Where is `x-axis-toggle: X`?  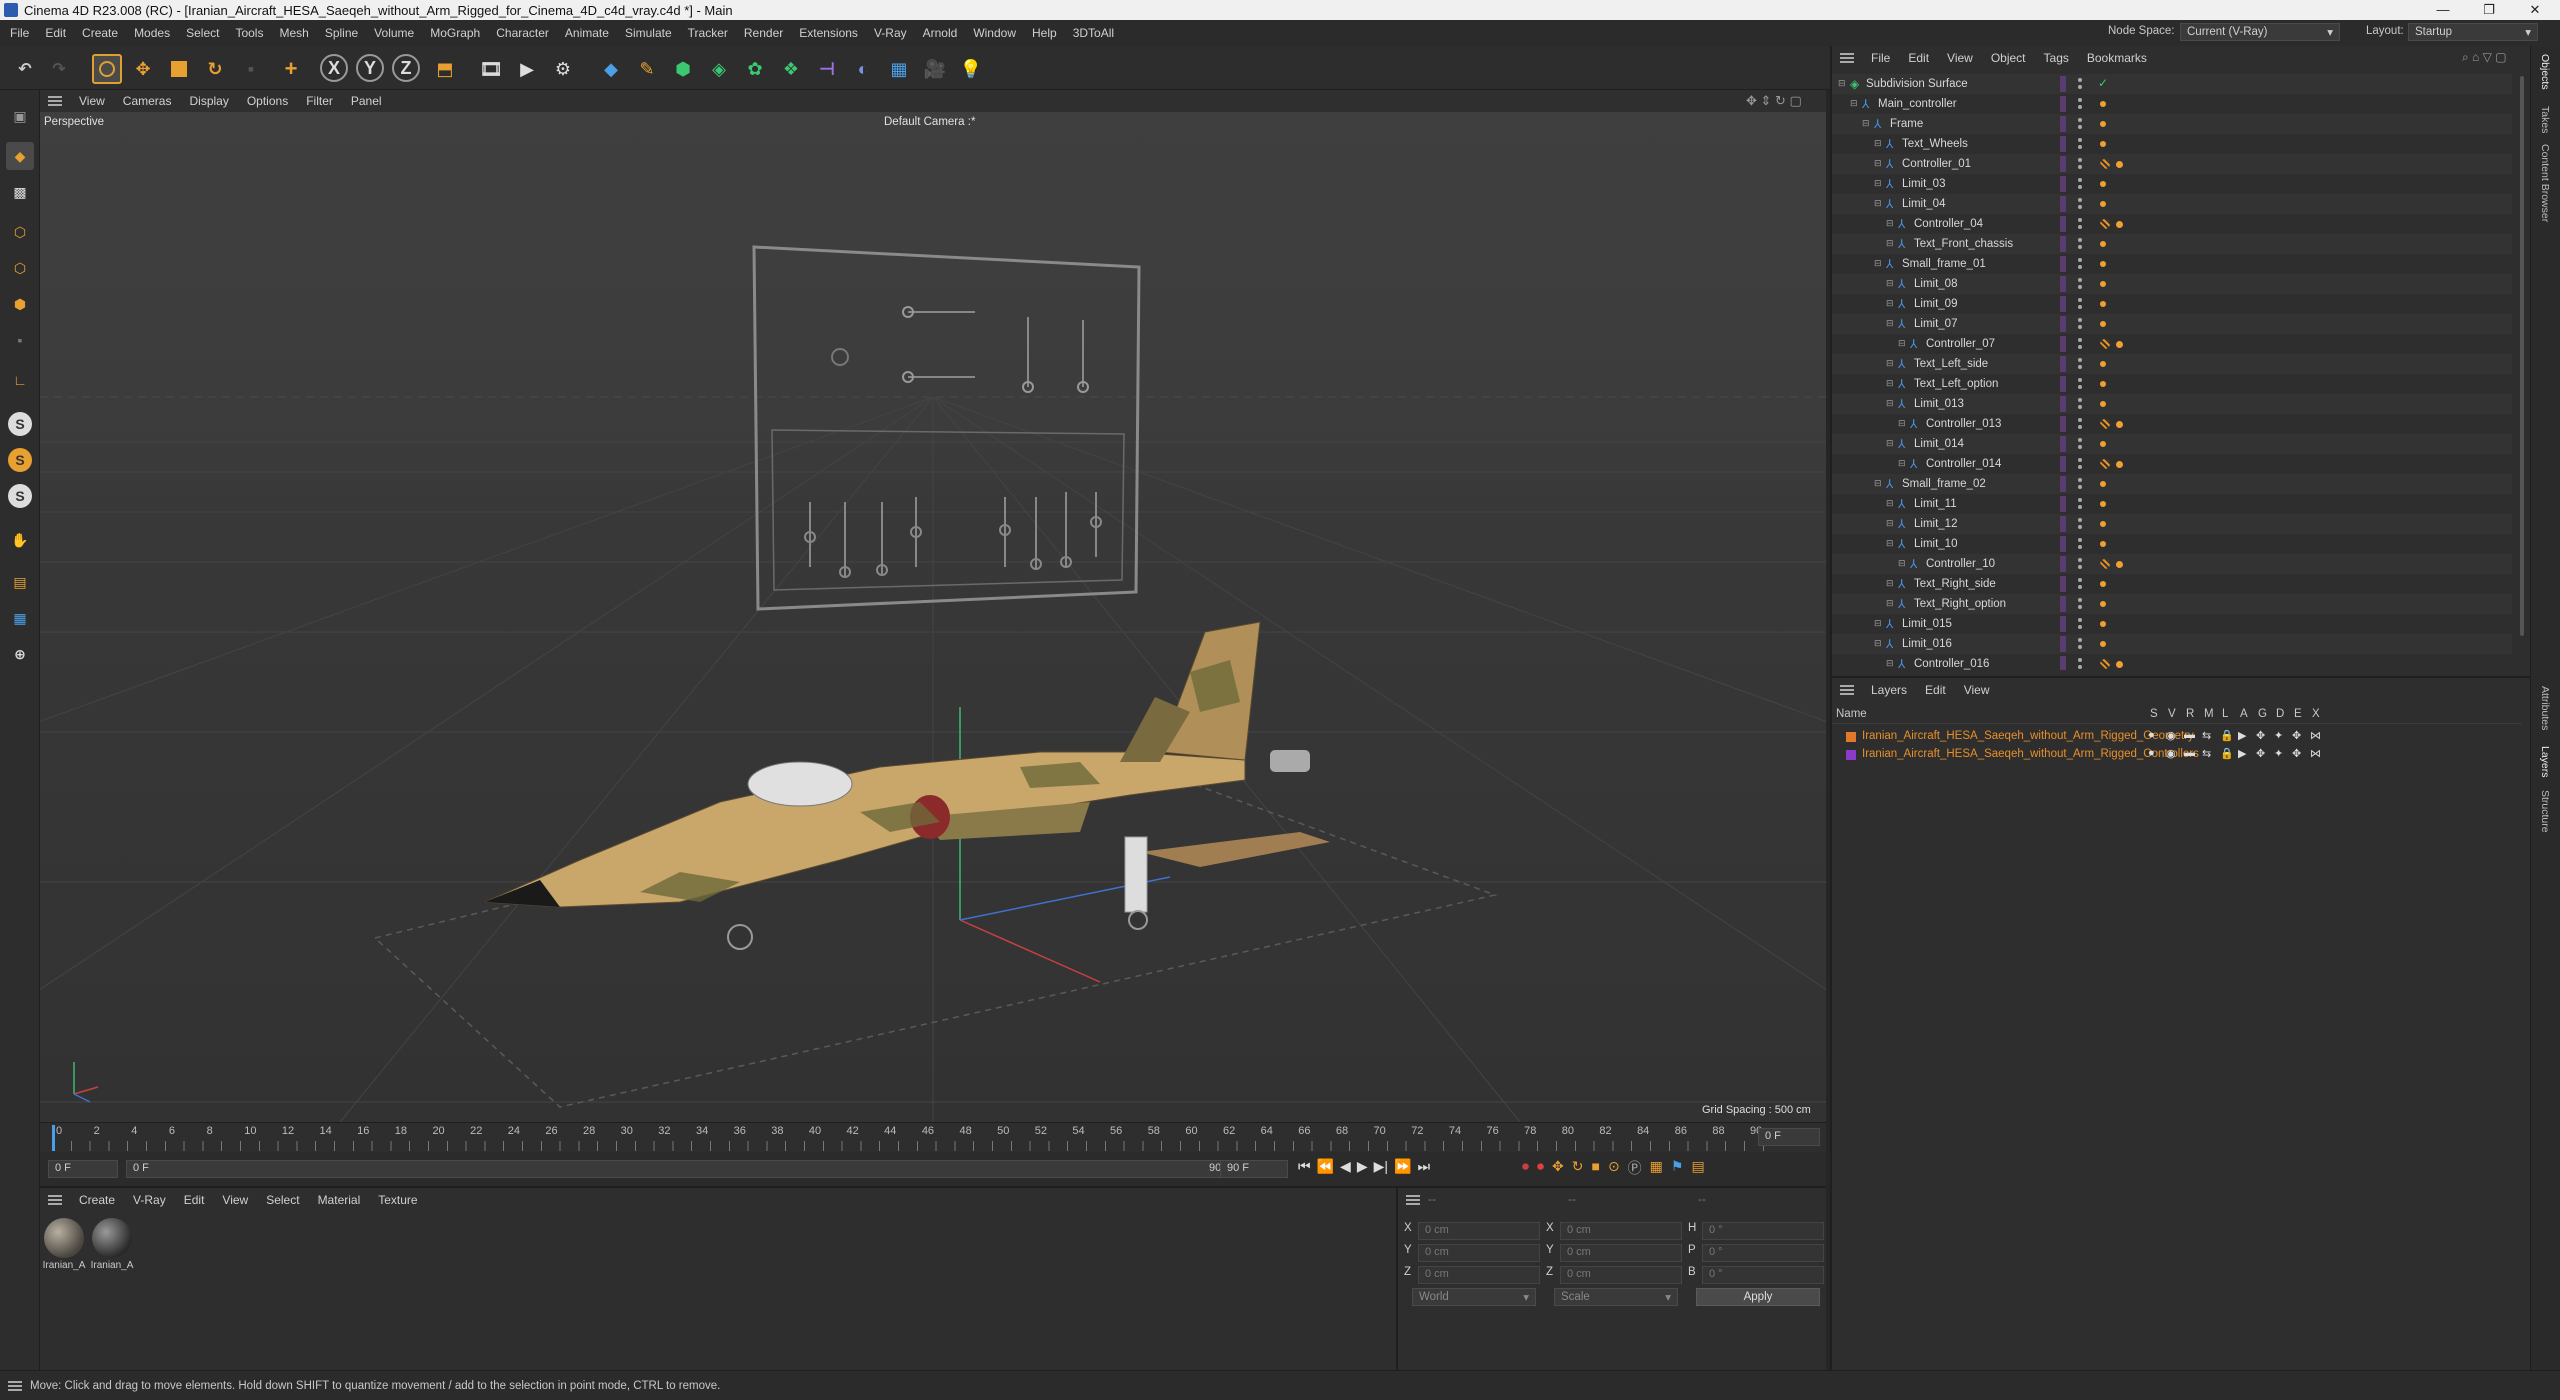
x-axis-toggle: X is located at coordinates (334, 68).